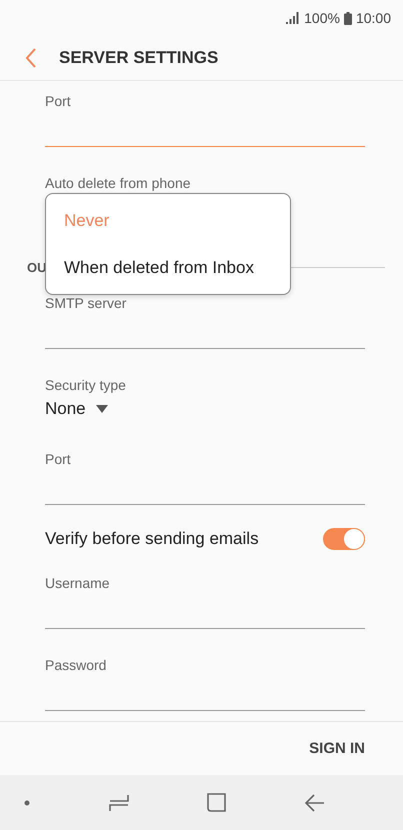  What do you see at coordinates (85, 303) in the screenshot?
I see `field-label: SMTP server` at bounding box center [85, 303].